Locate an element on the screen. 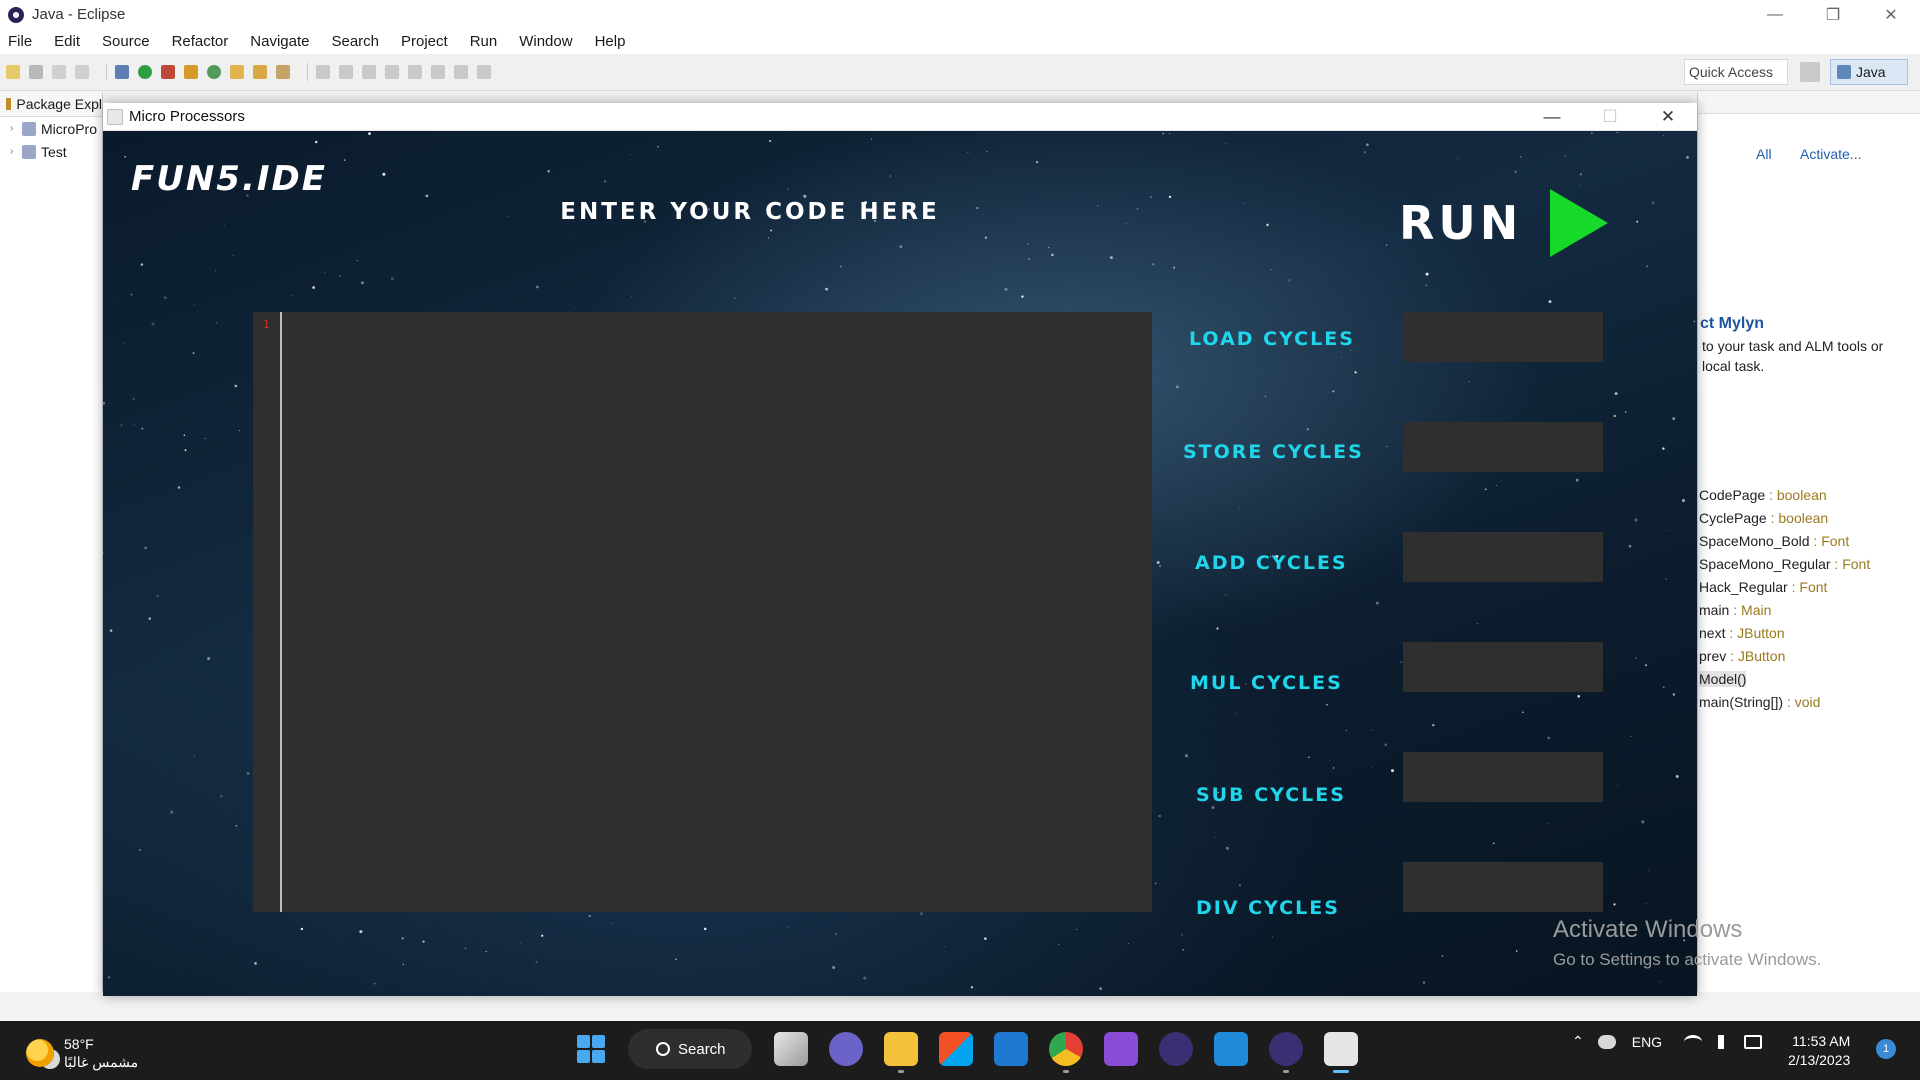  restore-button: ❐ is located at coordinates (1833, 14).